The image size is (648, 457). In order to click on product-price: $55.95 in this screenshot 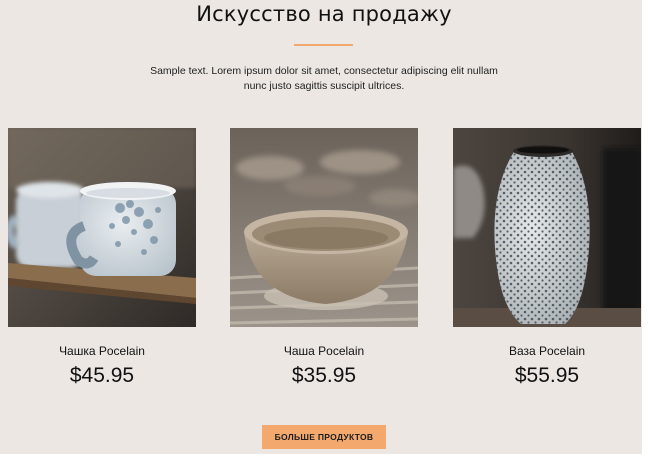, I will do `click(547, 375)`.